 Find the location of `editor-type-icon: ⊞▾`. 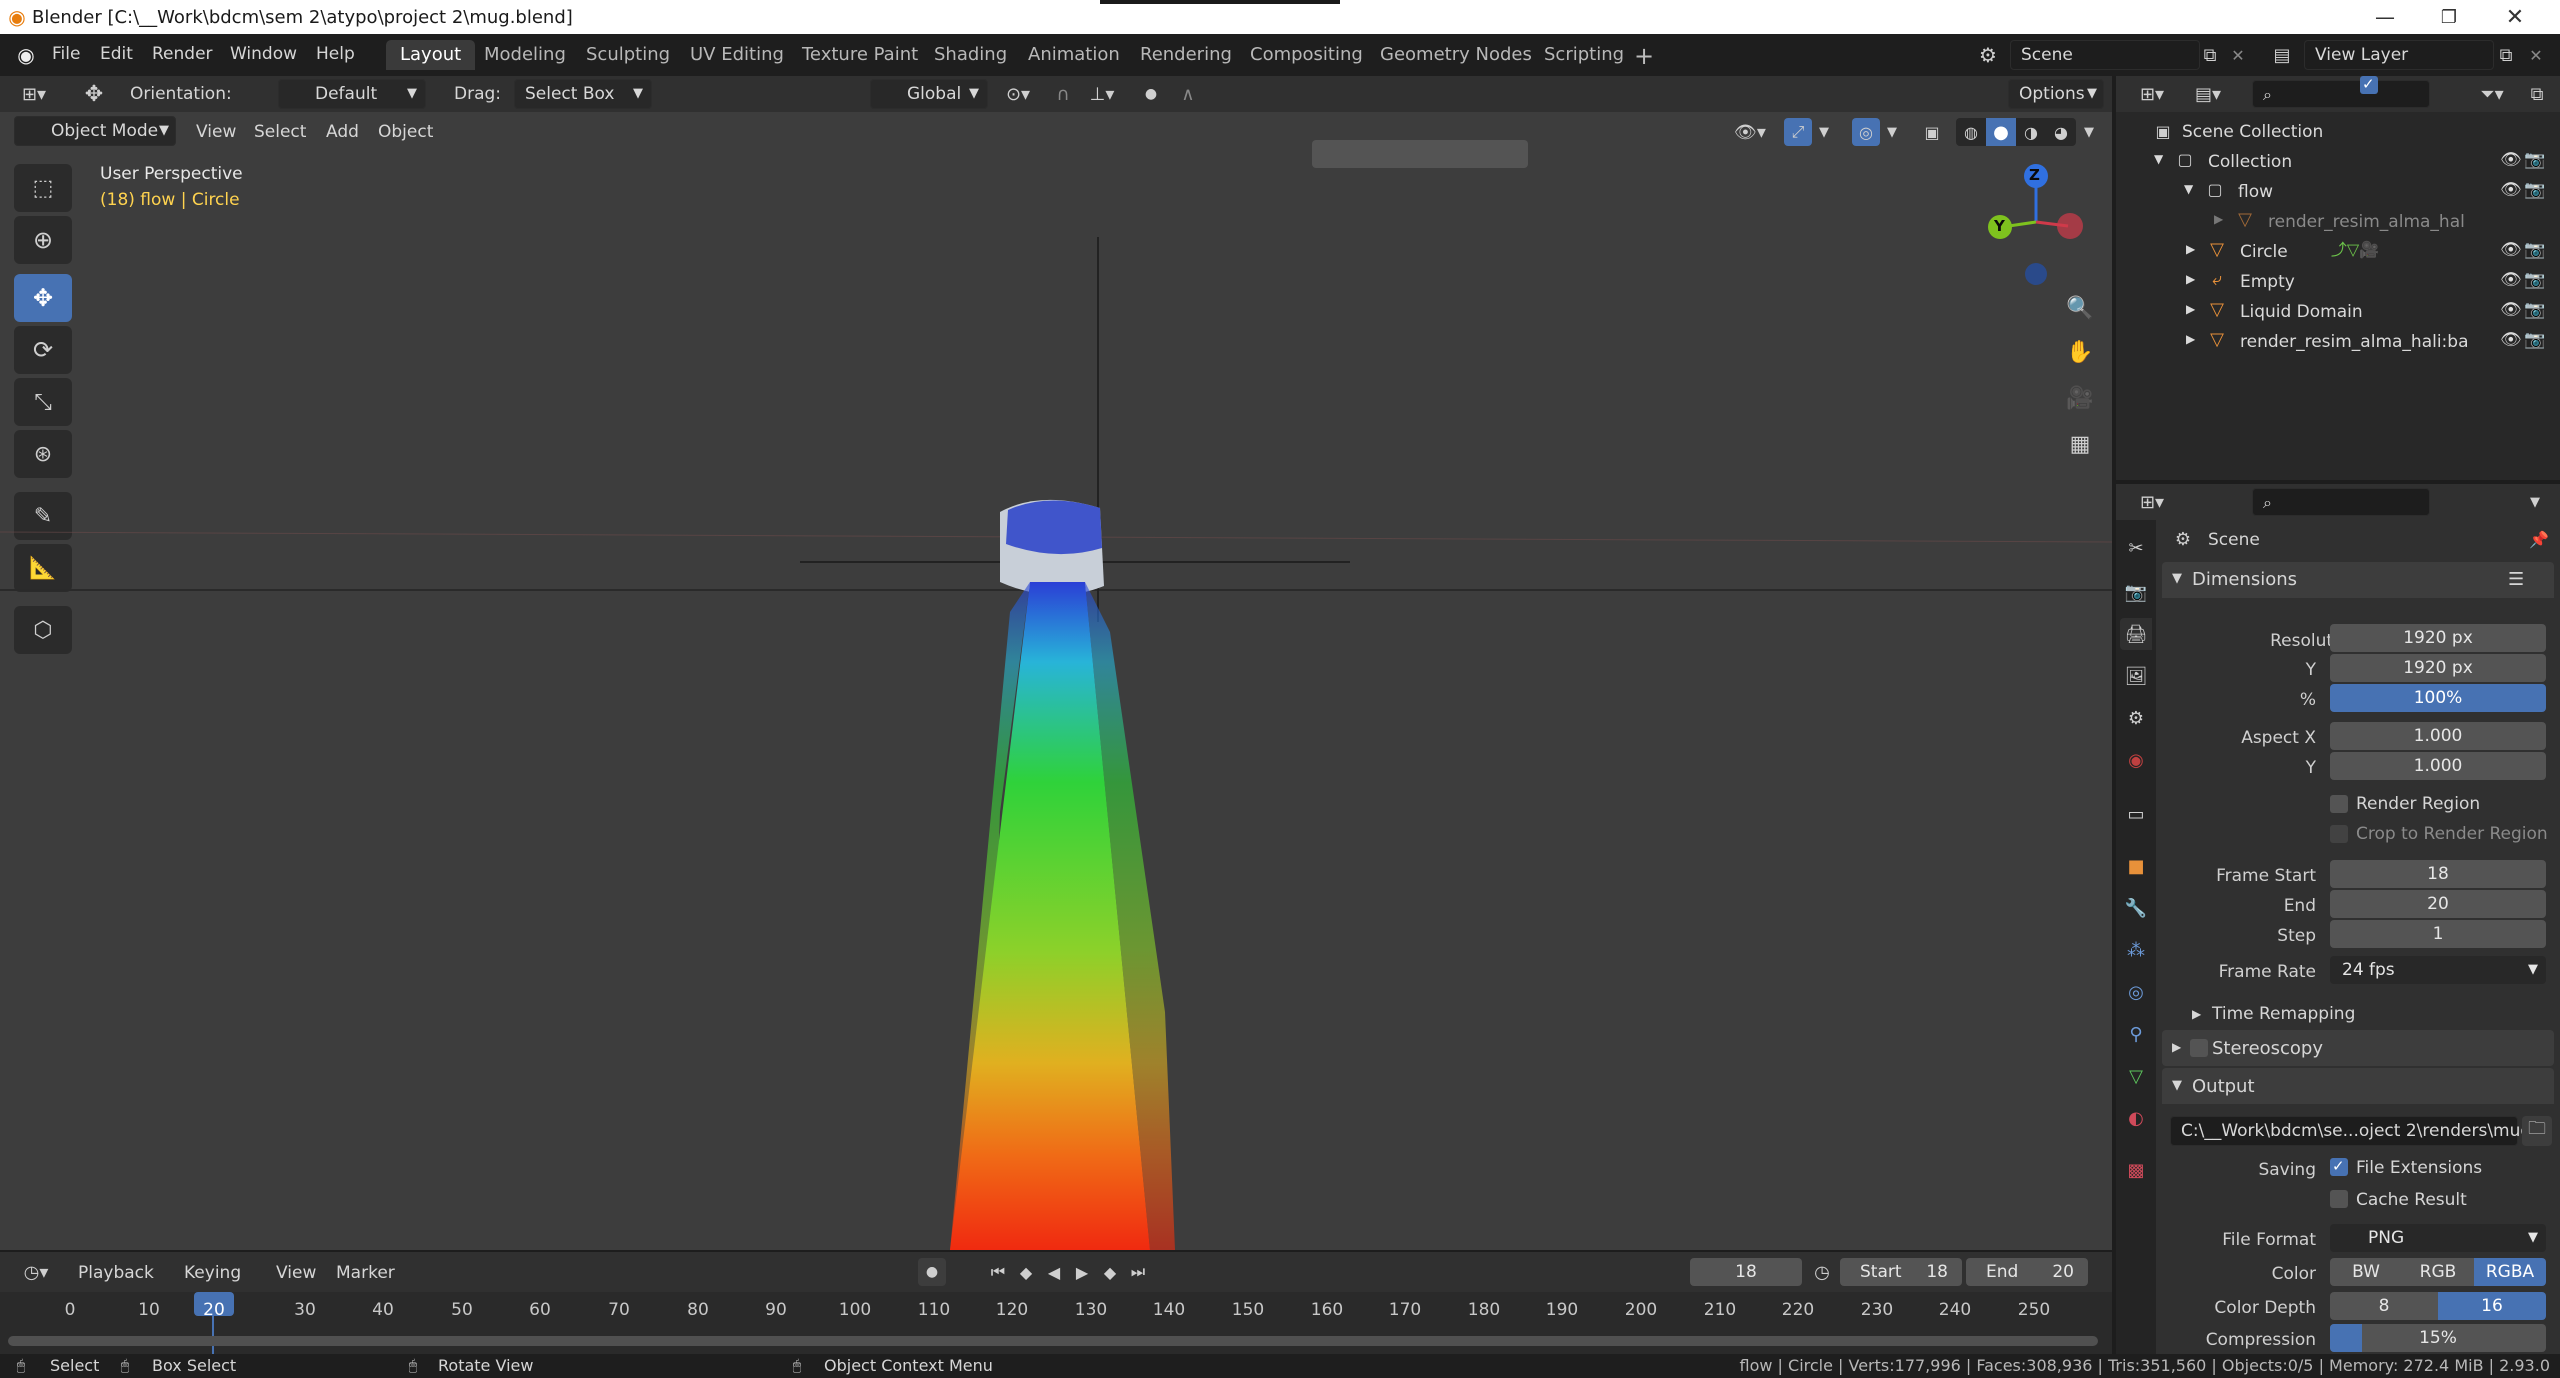

editor-type-icon: ⊞▾ is located at coordinates (34, 94).